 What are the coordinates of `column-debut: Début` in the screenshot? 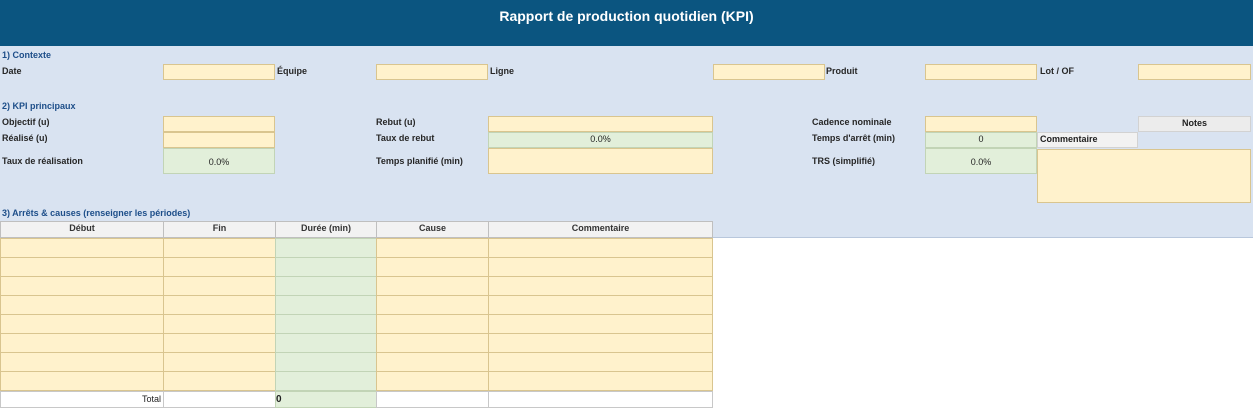 It's located at (82, 229).